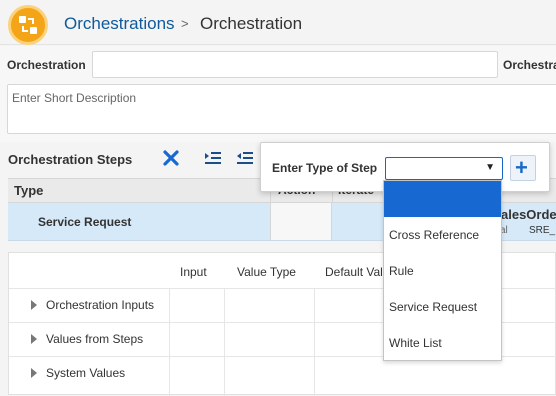 Image resolution: width=556 pixels, height=396 pixels. What do you see at coordinates (401, 271) in the screenshot?
I see `dropdown-option-label: Rule` at bounding box center [401, 271].